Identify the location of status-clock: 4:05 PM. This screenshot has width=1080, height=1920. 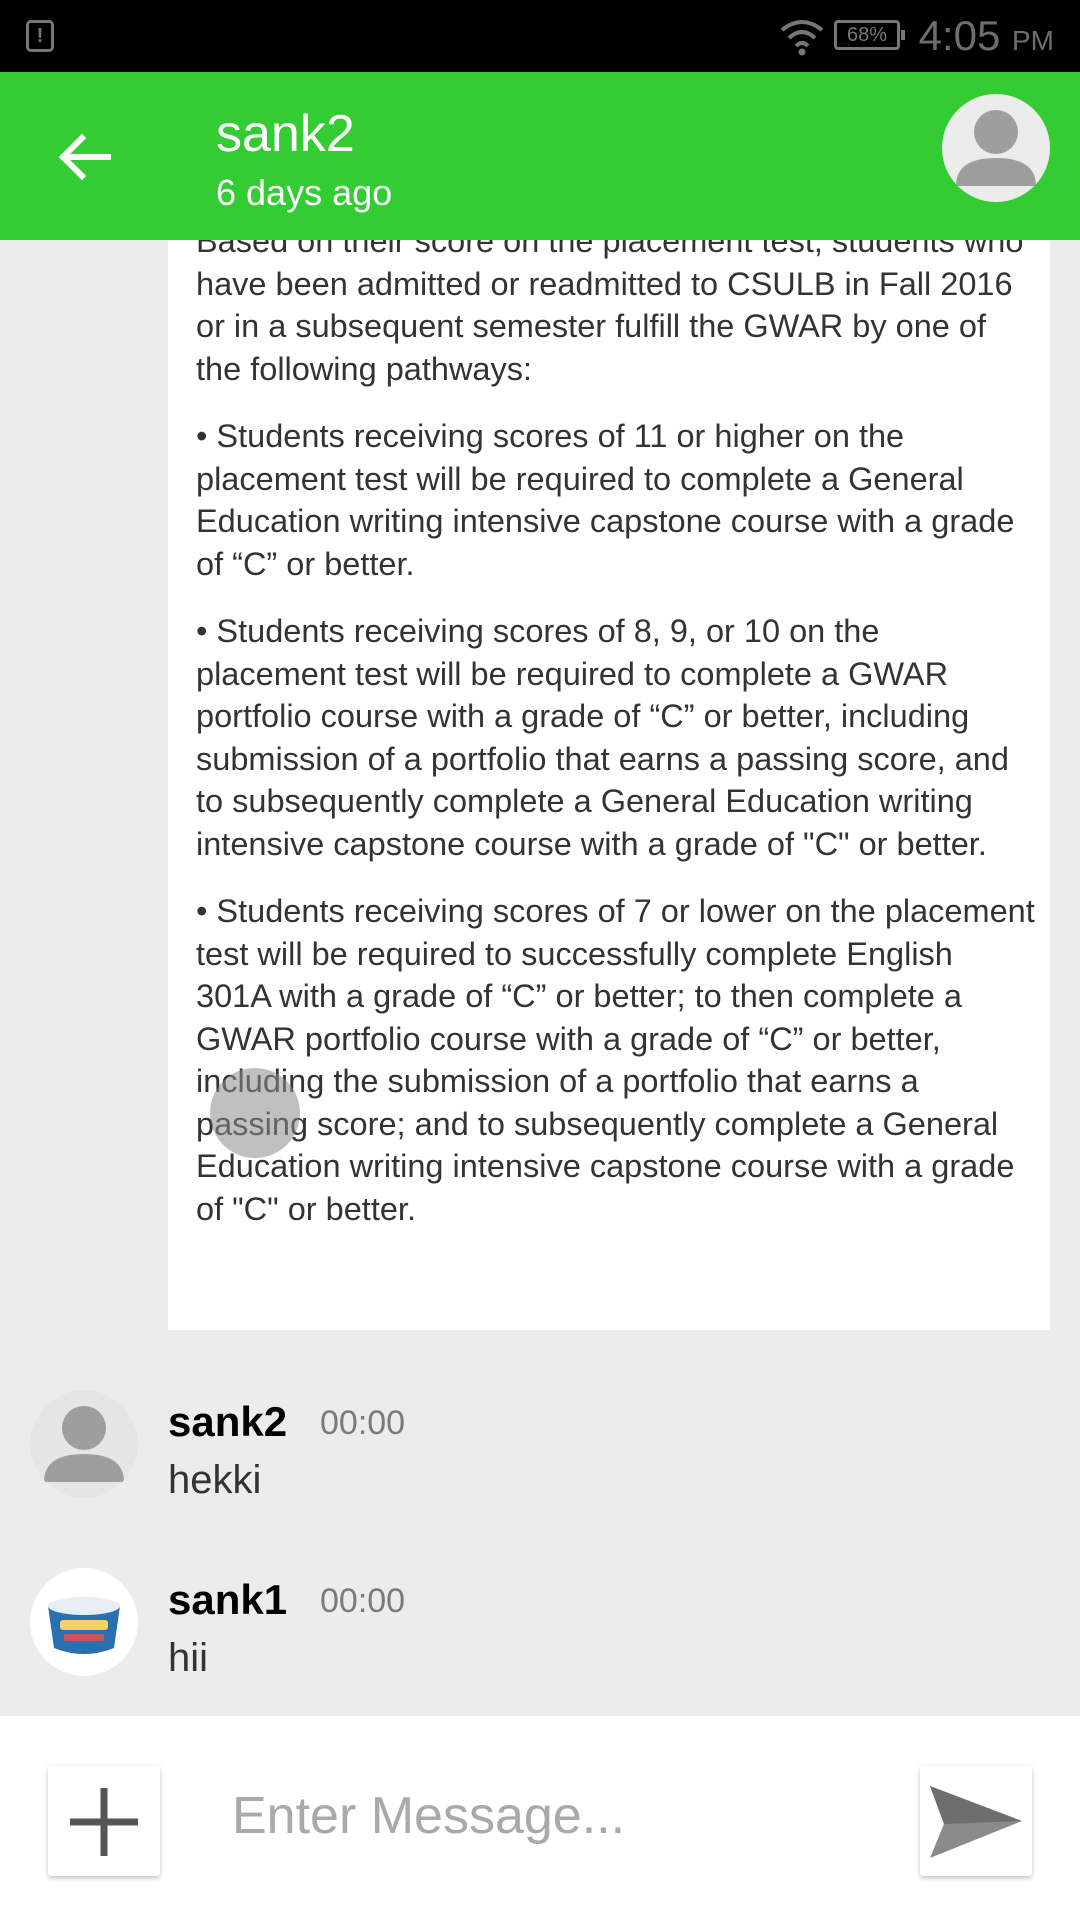
(986, 36).